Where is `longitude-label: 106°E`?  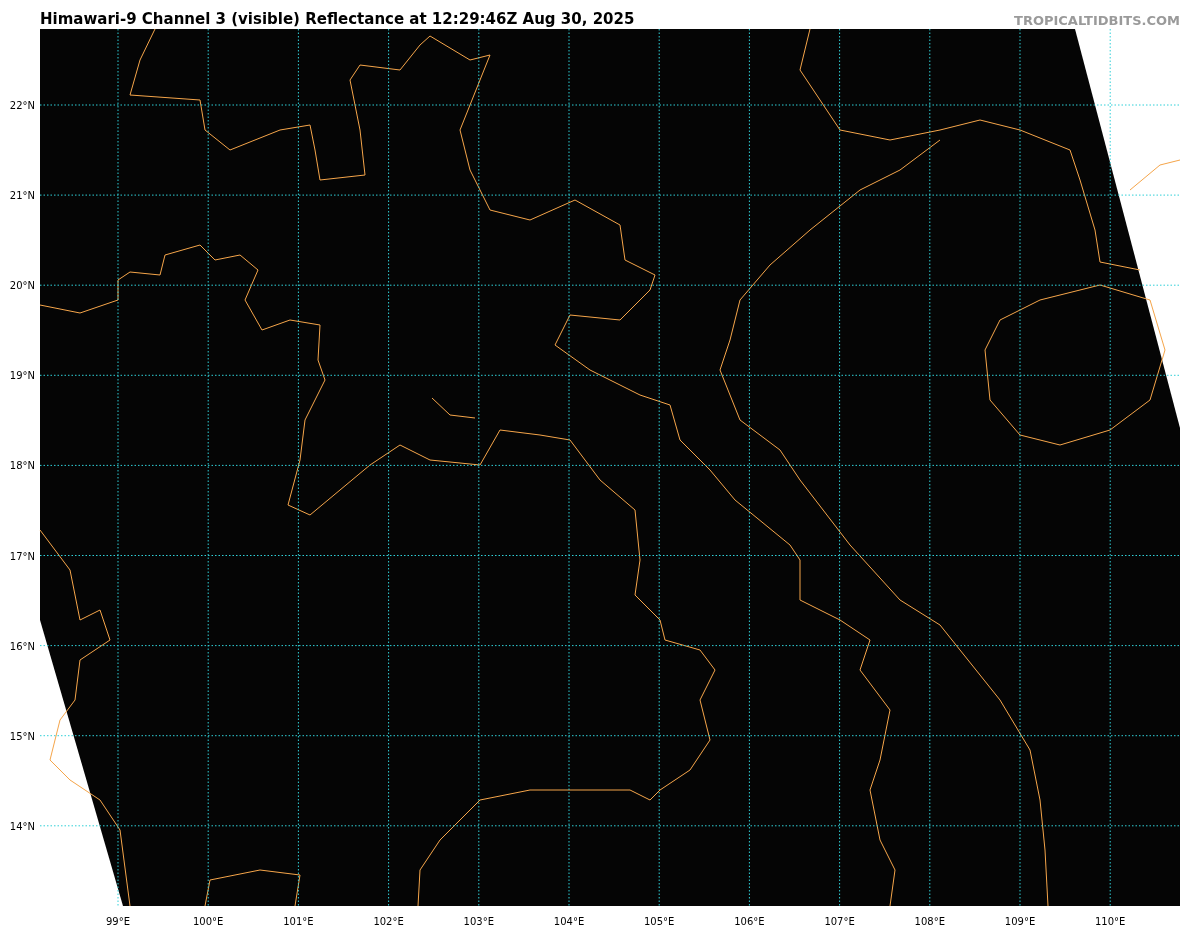
longitude-label: 106°E is located at coordinates (749, 921).